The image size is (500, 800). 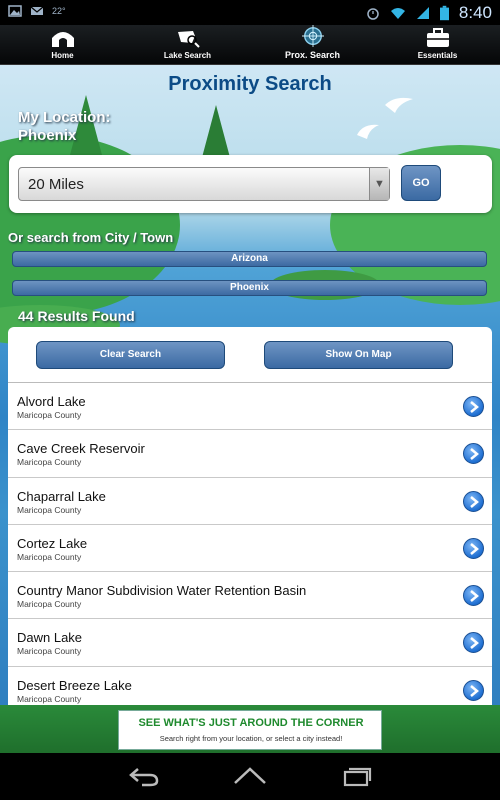 I want to click on tab-prox-search-label: Prox. Search, so click(x=312, y=55).